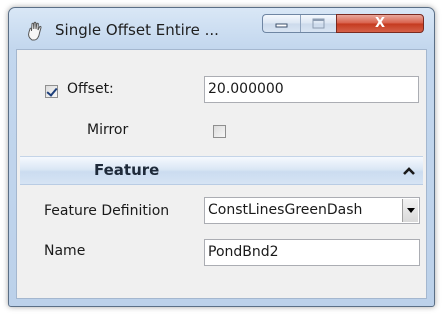 Image resolution: width=446 pixels, height=322 pixels. What do you see at coordinates (311, 89) in the screenshot?
I see `offset-input: 20.000000` at bounding box center [311, 89].